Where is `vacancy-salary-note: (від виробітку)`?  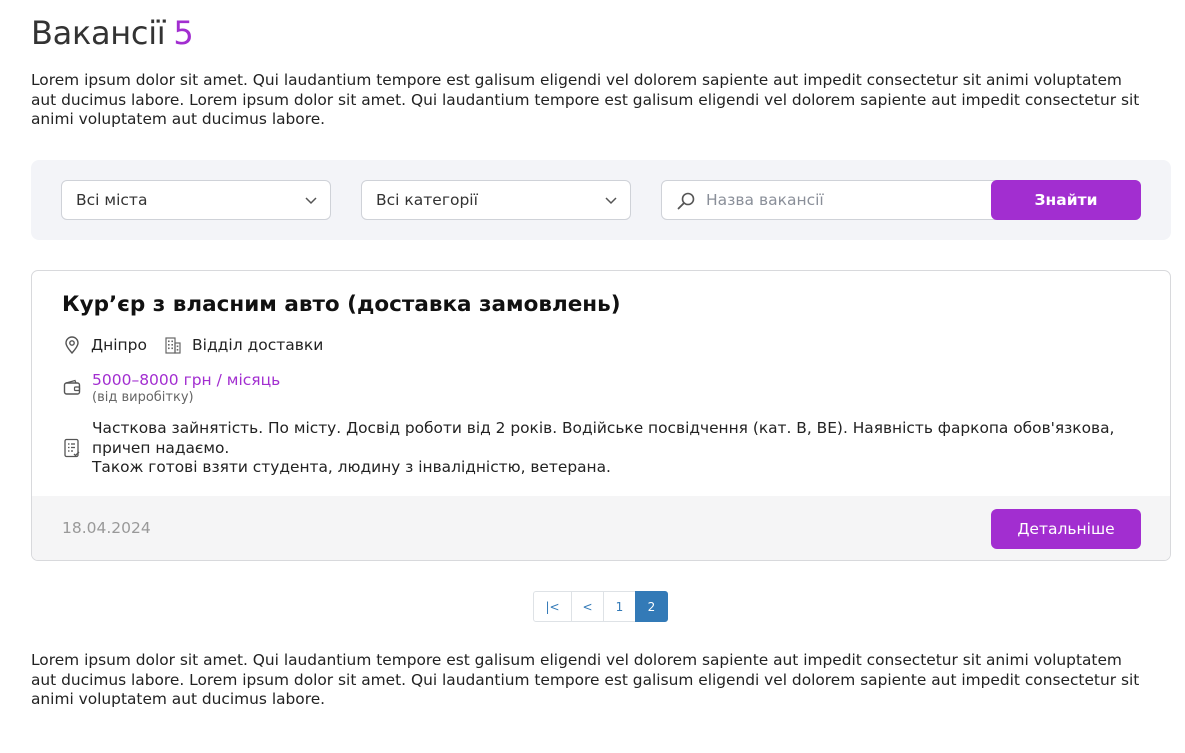
vacancy-salary-note: (від виробітку) is located at coordinates (143, 397).